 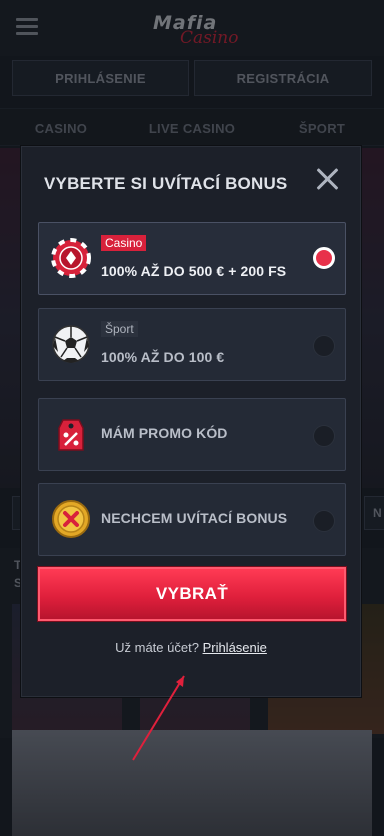 What do you see at coordinates (166, 183) in the screenshot?
I see `modal-title: VYBERTE SI UVÍTACÍ BONUS` at bounding box center [166, 183].